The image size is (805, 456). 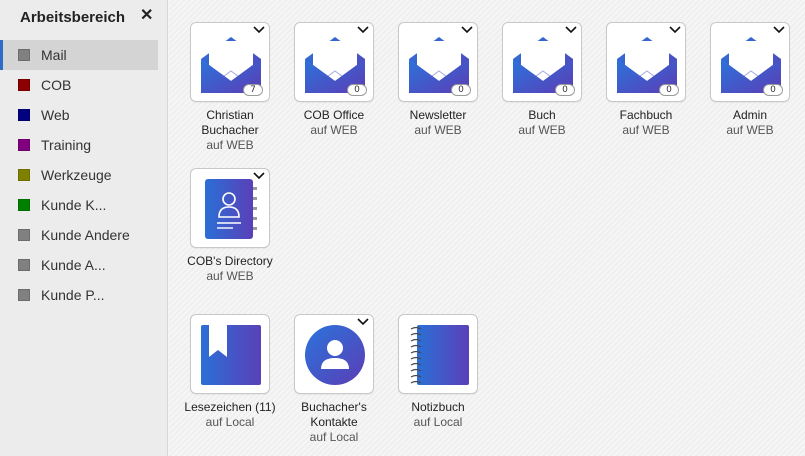 What do you see at coordinates (79, 55) in the screenshot?
I see `sidebar-item-mail: Mail` at bounding box center [79, 55].